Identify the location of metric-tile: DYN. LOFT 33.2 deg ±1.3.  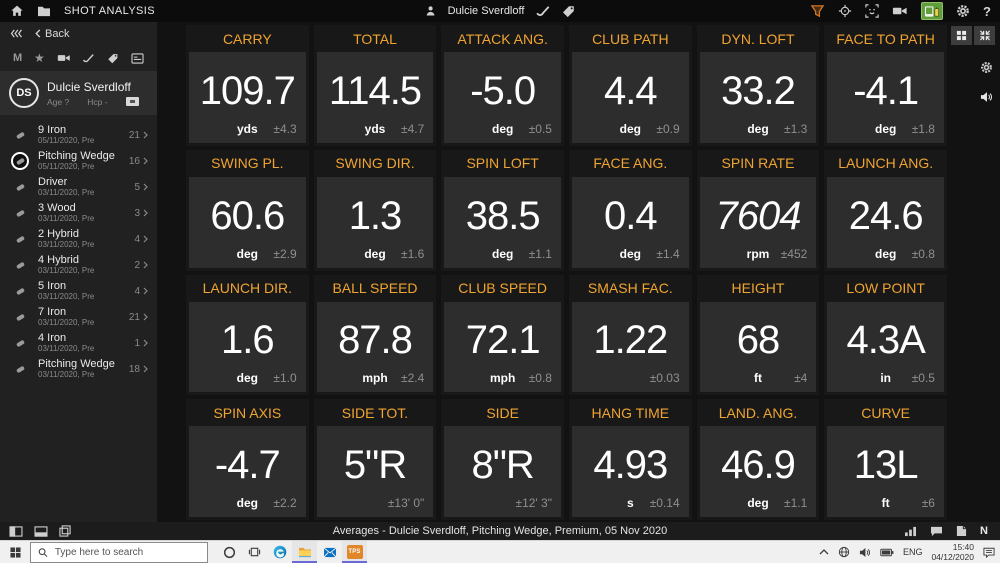
(758, 85).